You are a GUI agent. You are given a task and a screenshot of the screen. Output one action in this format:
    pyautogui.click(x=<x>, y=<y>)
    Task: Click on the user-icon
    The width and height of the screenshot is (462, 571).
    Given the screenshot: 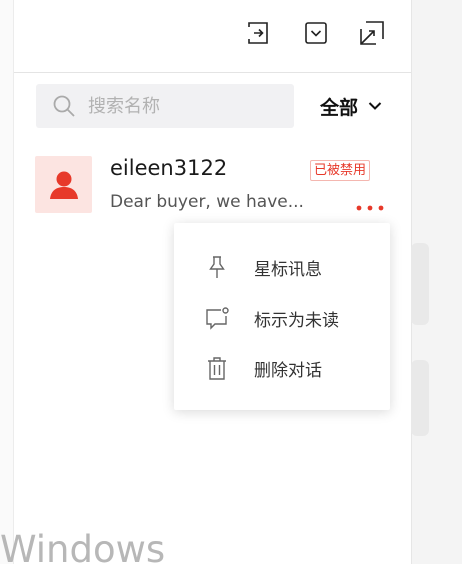 What is the action you would take?
    pyautogui.click(x=63, y=185)
    